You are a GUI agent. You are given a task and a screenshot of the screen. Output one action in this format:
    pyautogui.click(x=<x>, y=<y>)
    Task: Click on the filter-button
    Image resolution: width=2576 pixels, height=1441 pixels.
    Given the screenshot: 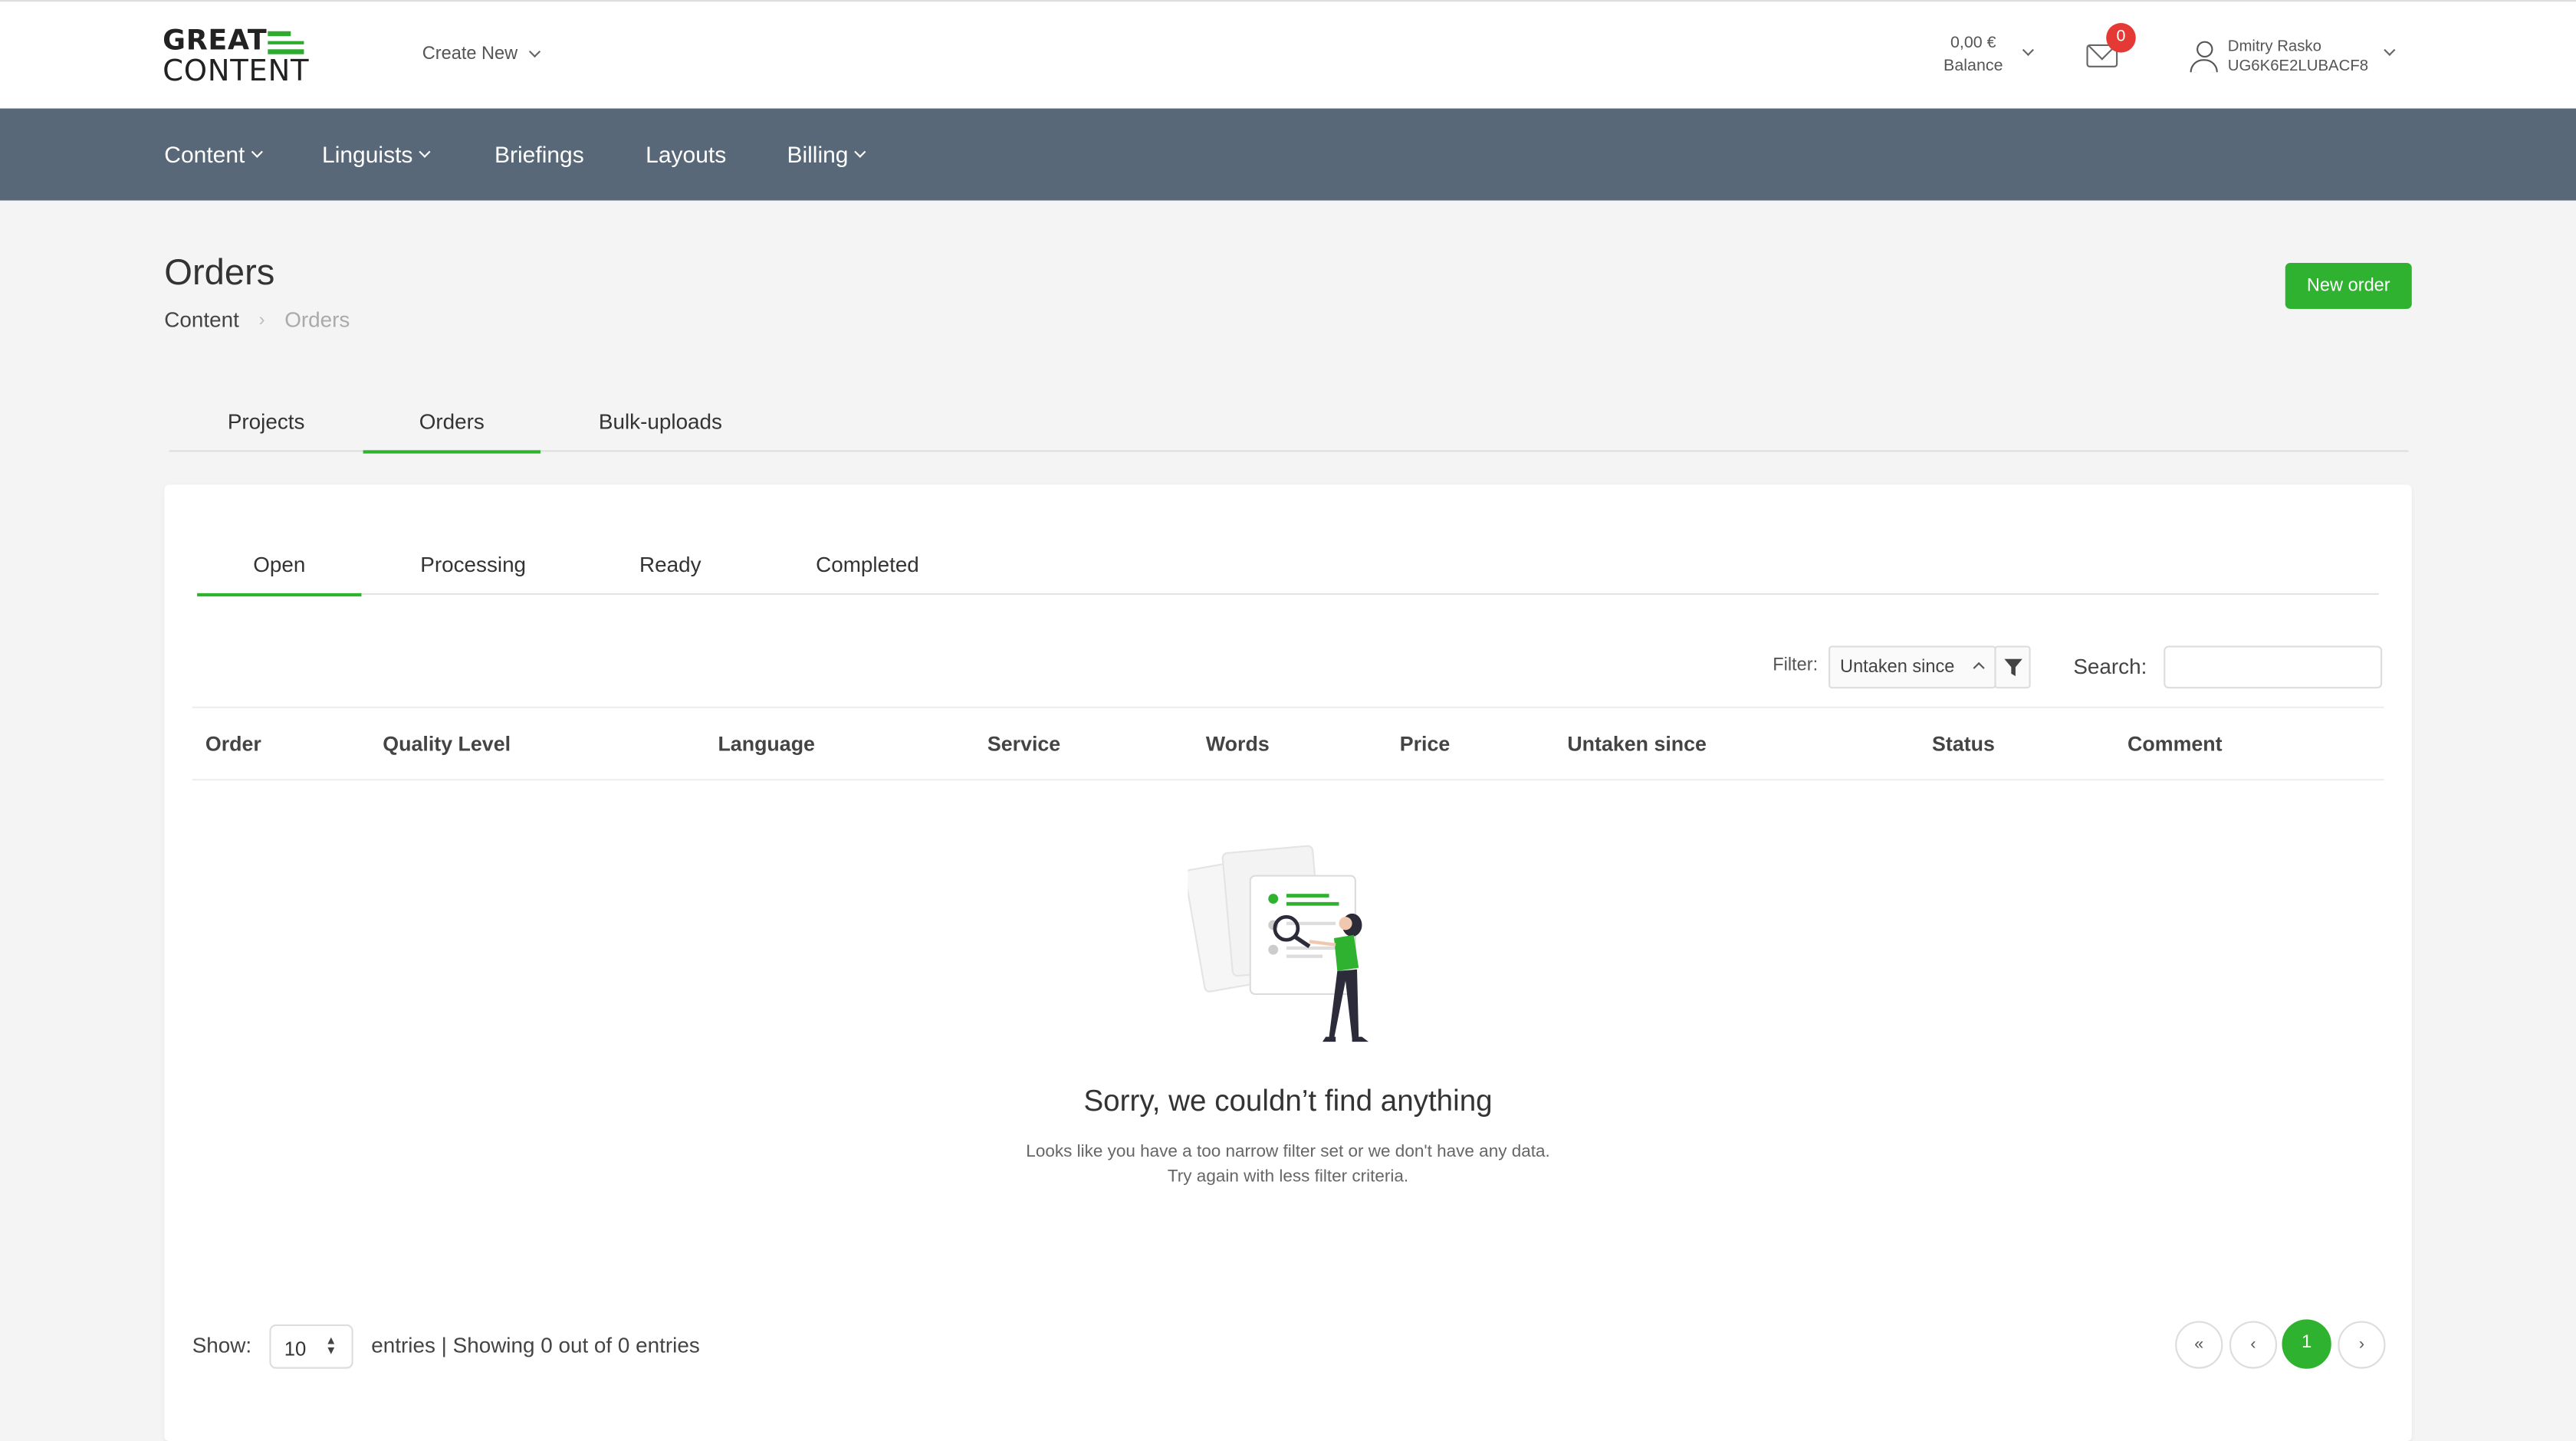 What is the action you would take?
    pyautogui.click(x=2013, y=667)
    